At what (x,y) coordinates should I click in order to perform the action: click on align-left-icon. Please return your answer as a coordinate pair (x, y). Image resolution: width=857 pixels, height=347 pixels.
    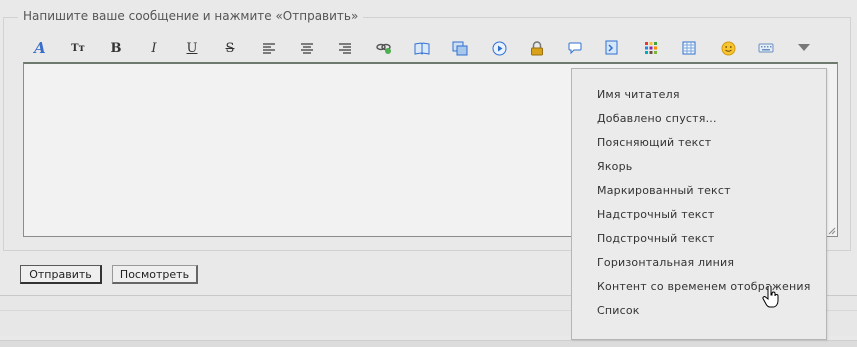
    Looking at the image, I should click on (269, 48).